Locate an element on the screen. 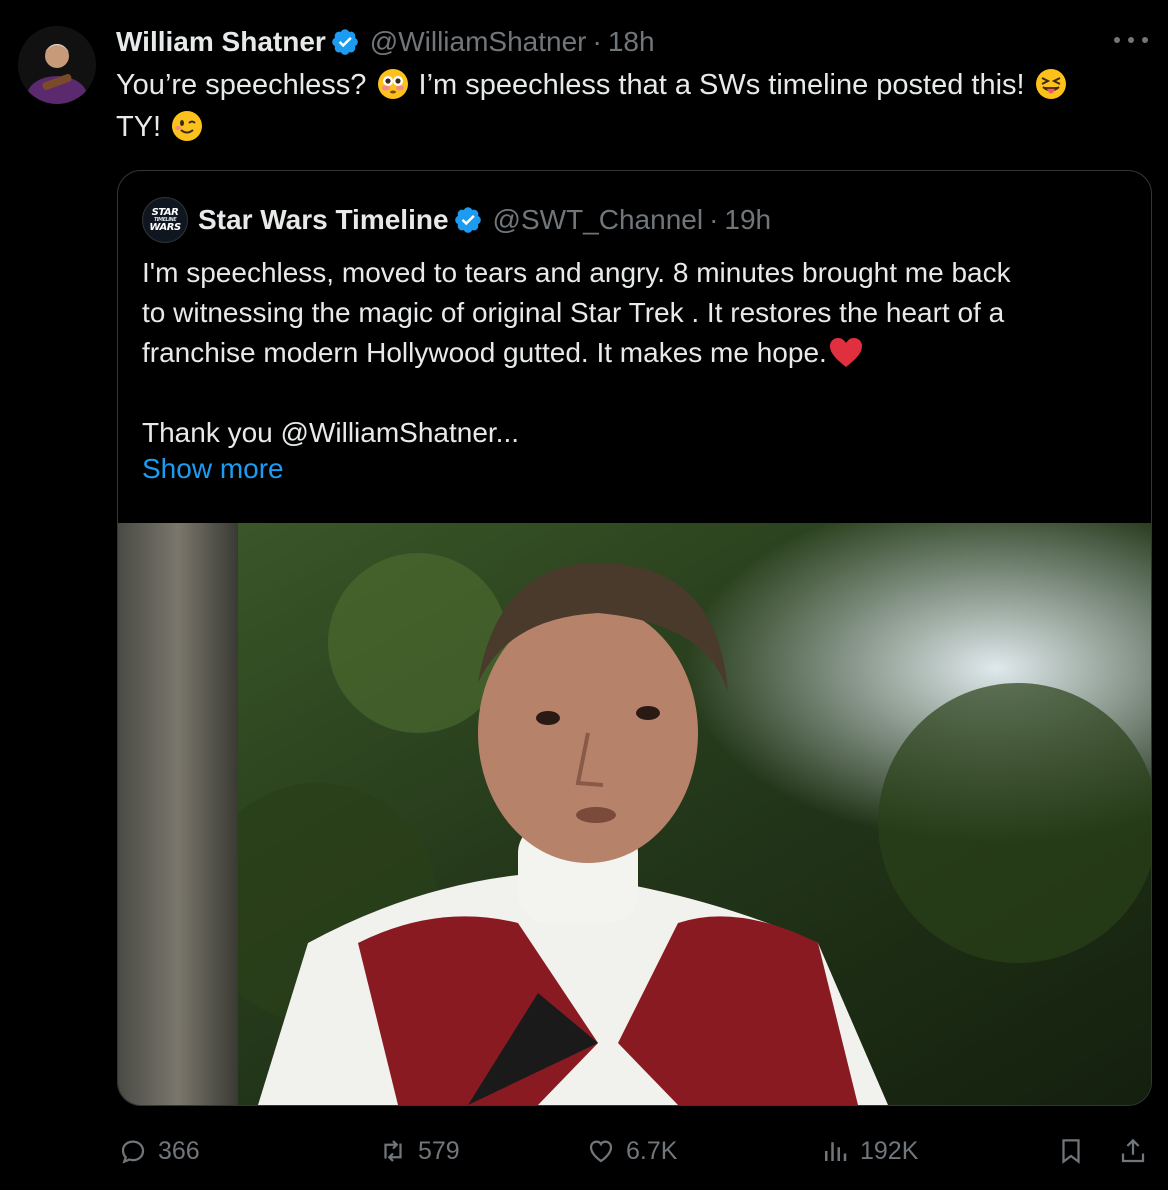 The width and height of the screenshot is (1168, 1190). quoted-tweet-timestamp: 19h is located at coordinates (747, 220).